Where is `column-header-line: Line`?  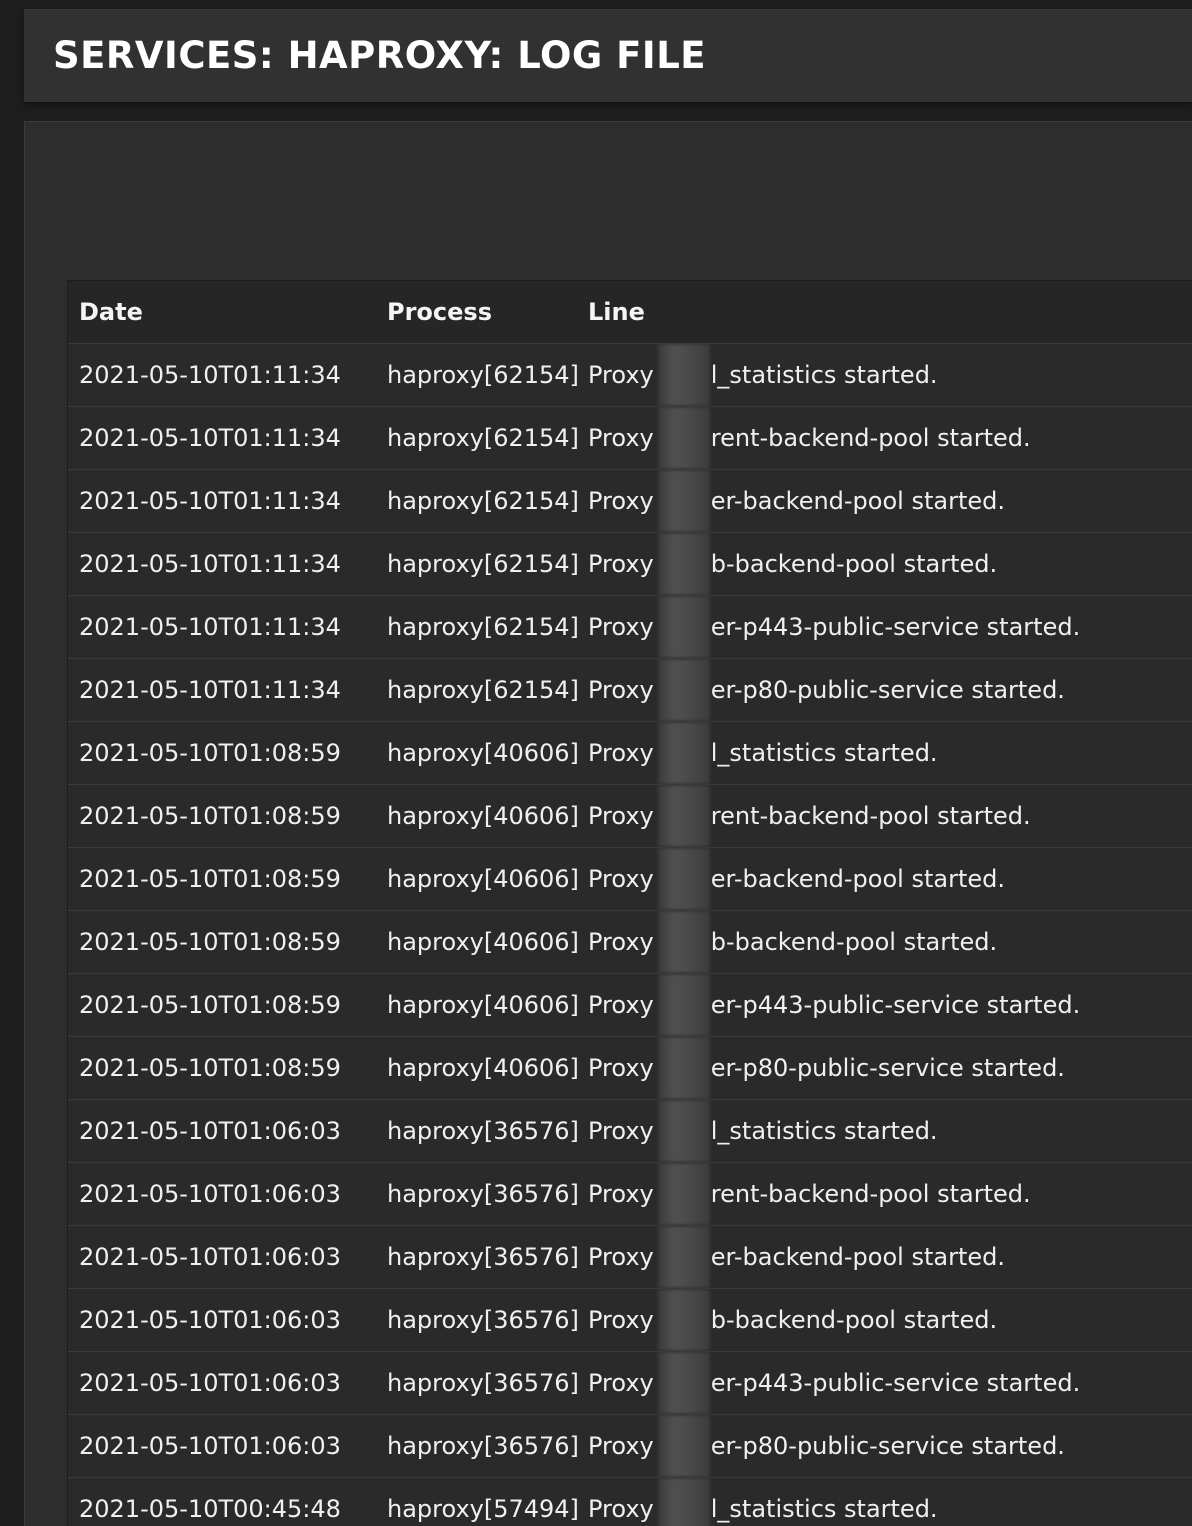 column-header-line: Line is located at coordinates (884, 312).